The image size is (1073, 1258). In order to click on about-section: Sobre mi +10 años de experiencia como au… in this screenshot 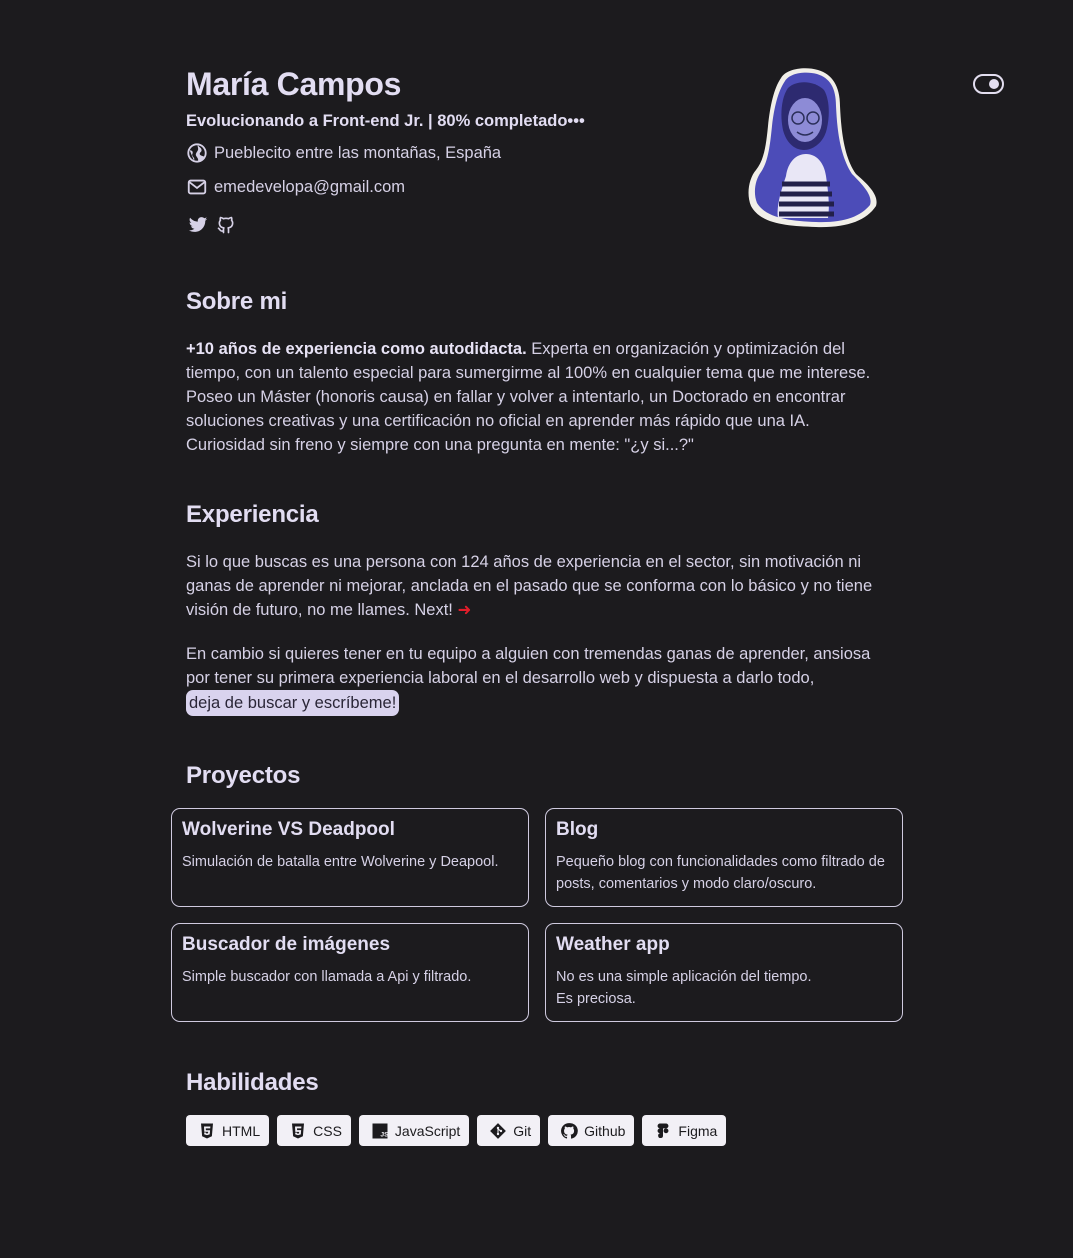, I will do `click(546, 372)`.